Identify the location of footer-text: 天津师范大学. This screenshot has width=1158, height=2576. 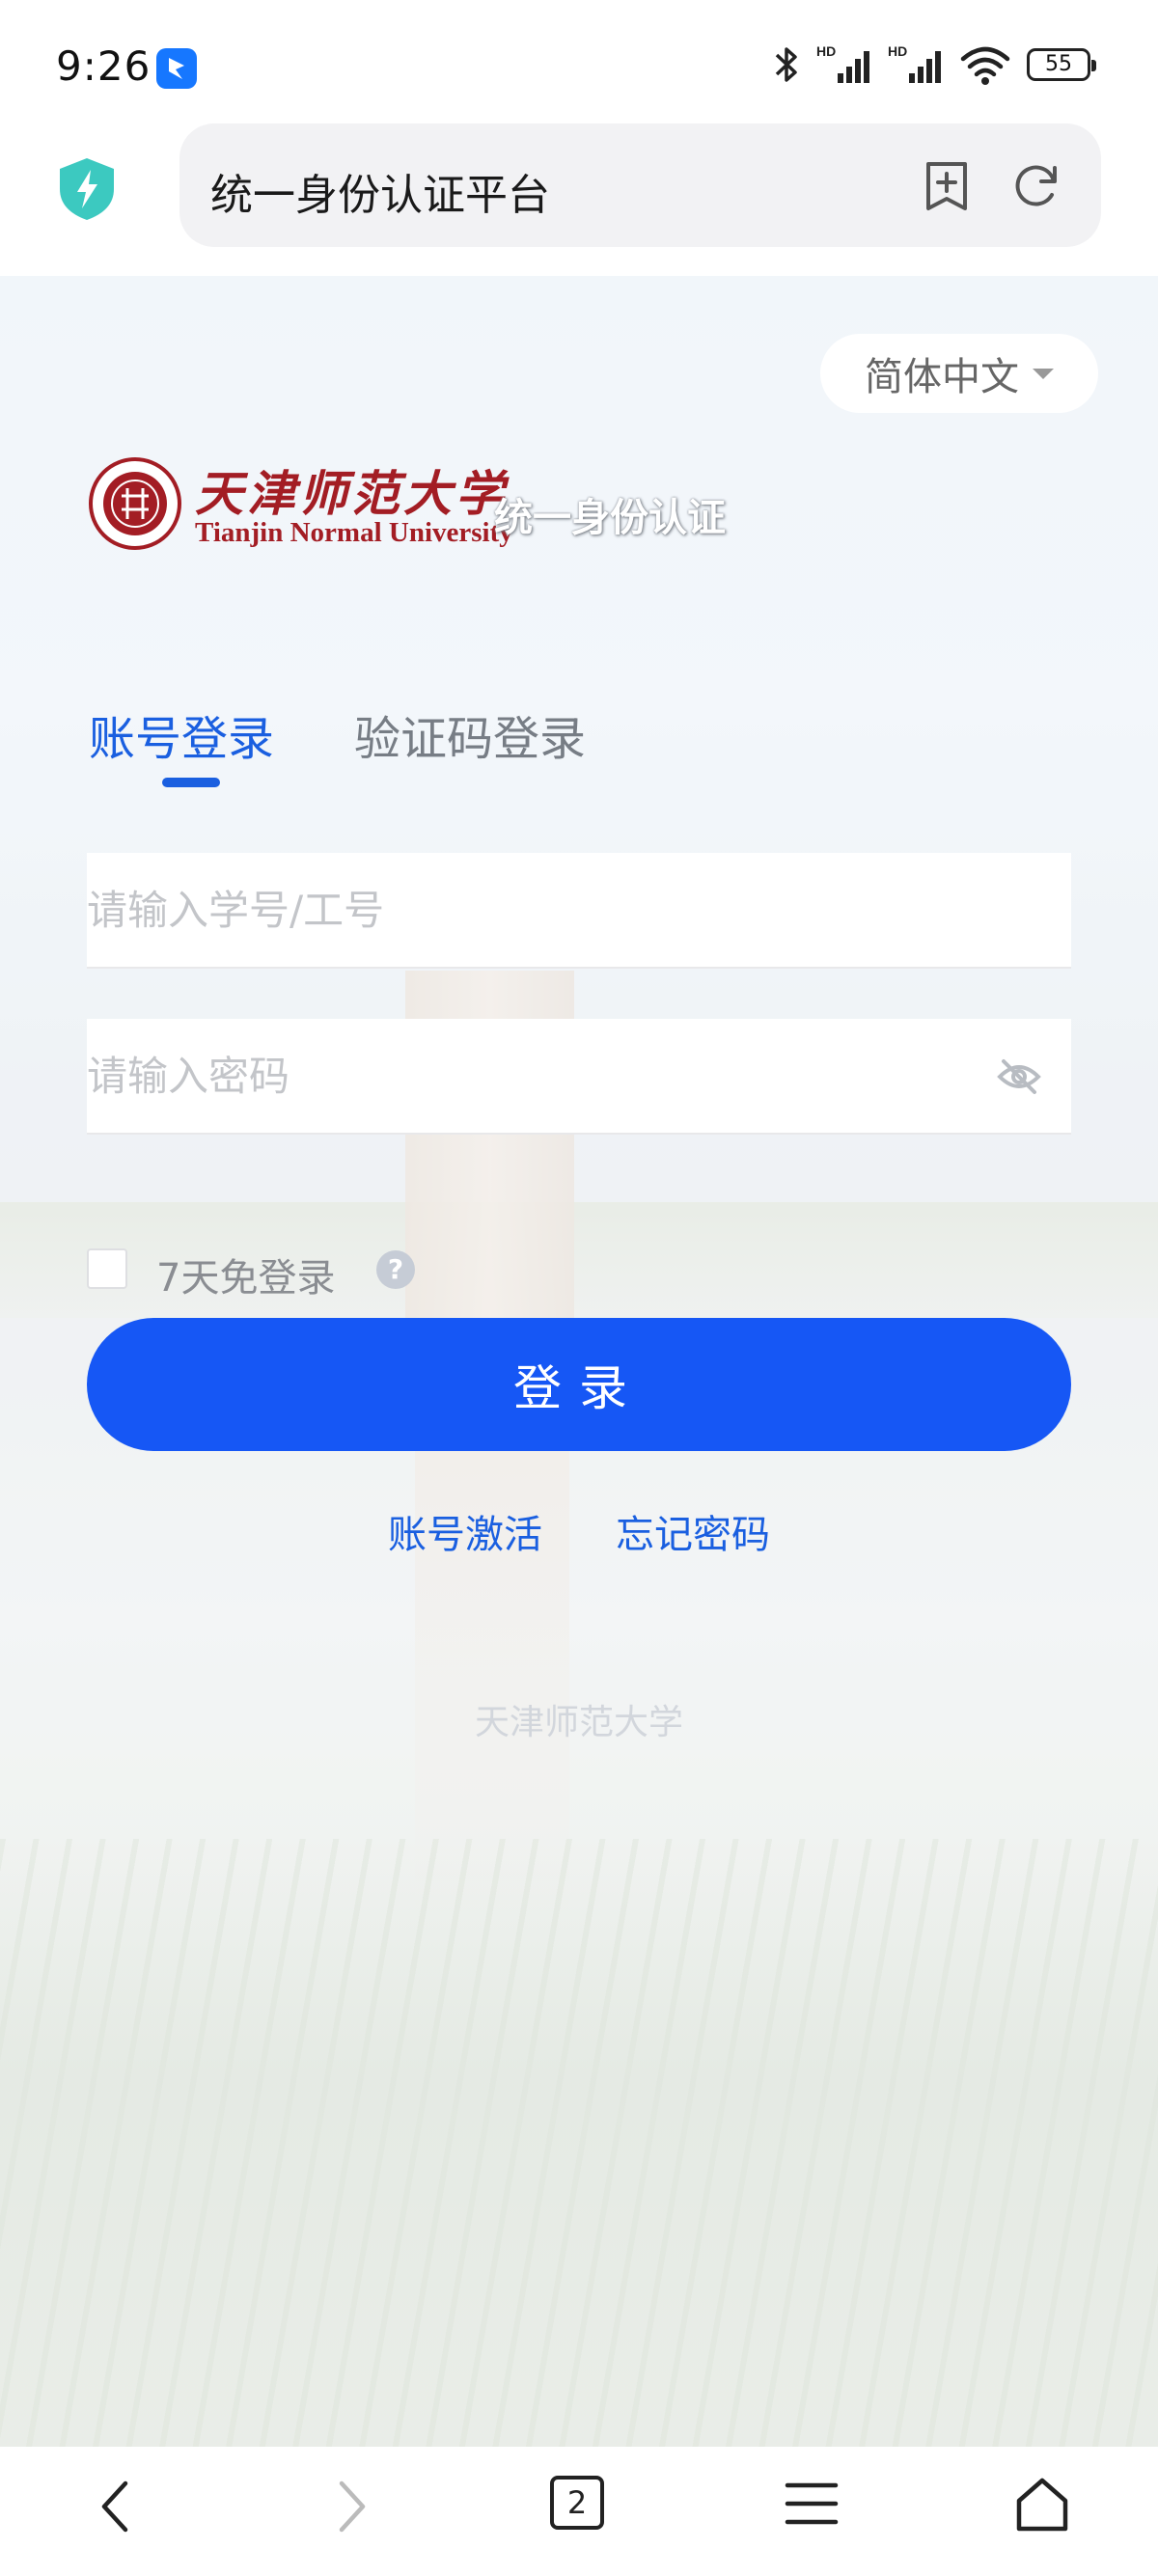
(578, 1722).